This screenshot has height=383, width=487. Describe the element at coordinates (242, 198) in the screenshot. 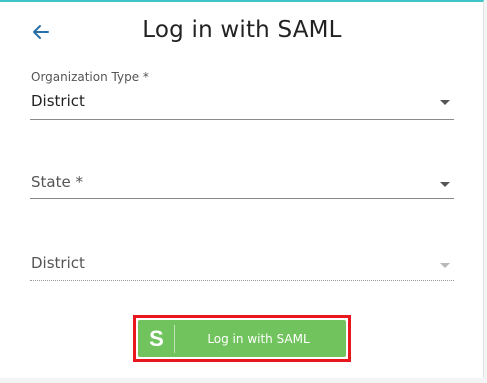

I see `state-underline` at that location.